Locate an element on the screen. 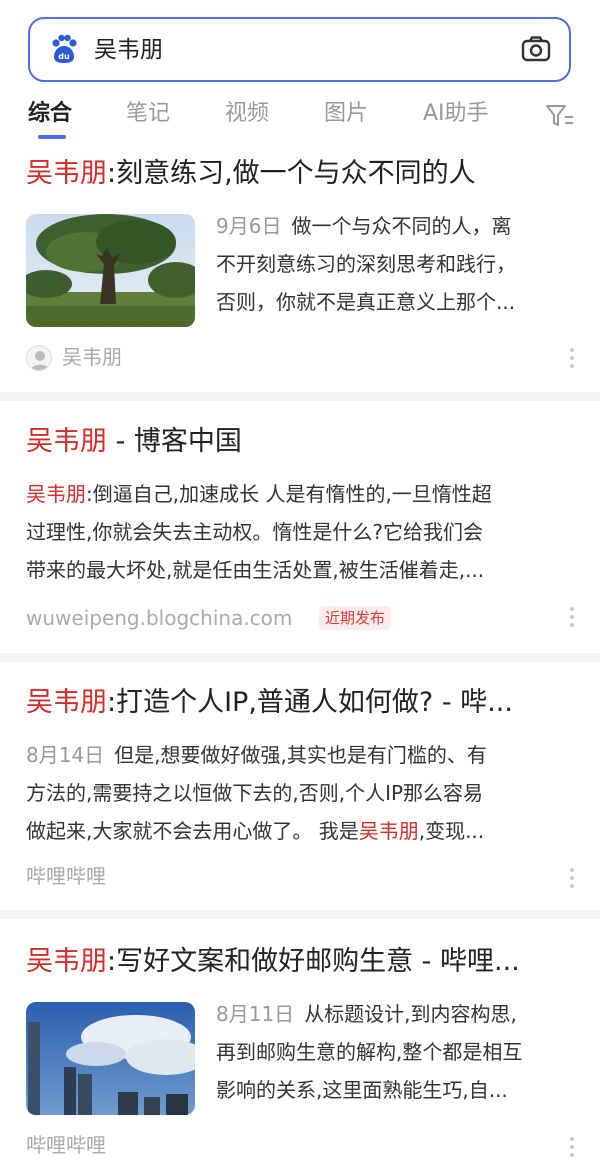  result-title: 吴韦朋:刻意练习,做一个与众不同的人 is located at coordinates (251, 174).